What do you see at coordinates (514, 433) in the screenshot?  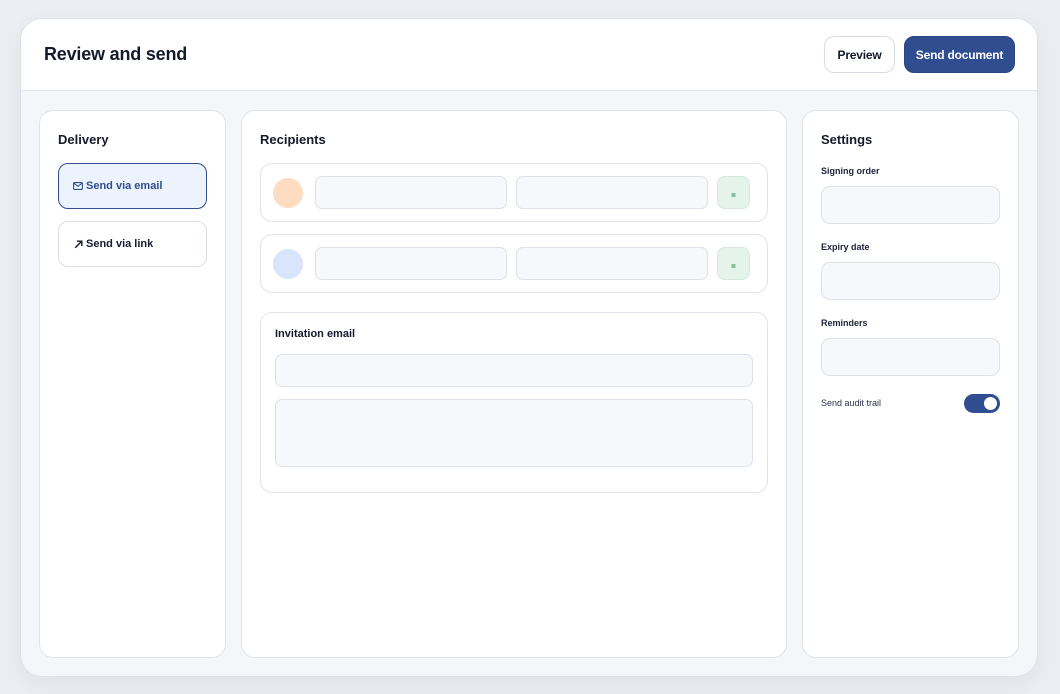 I see `email-message-field` at bounding box center [514, 433].